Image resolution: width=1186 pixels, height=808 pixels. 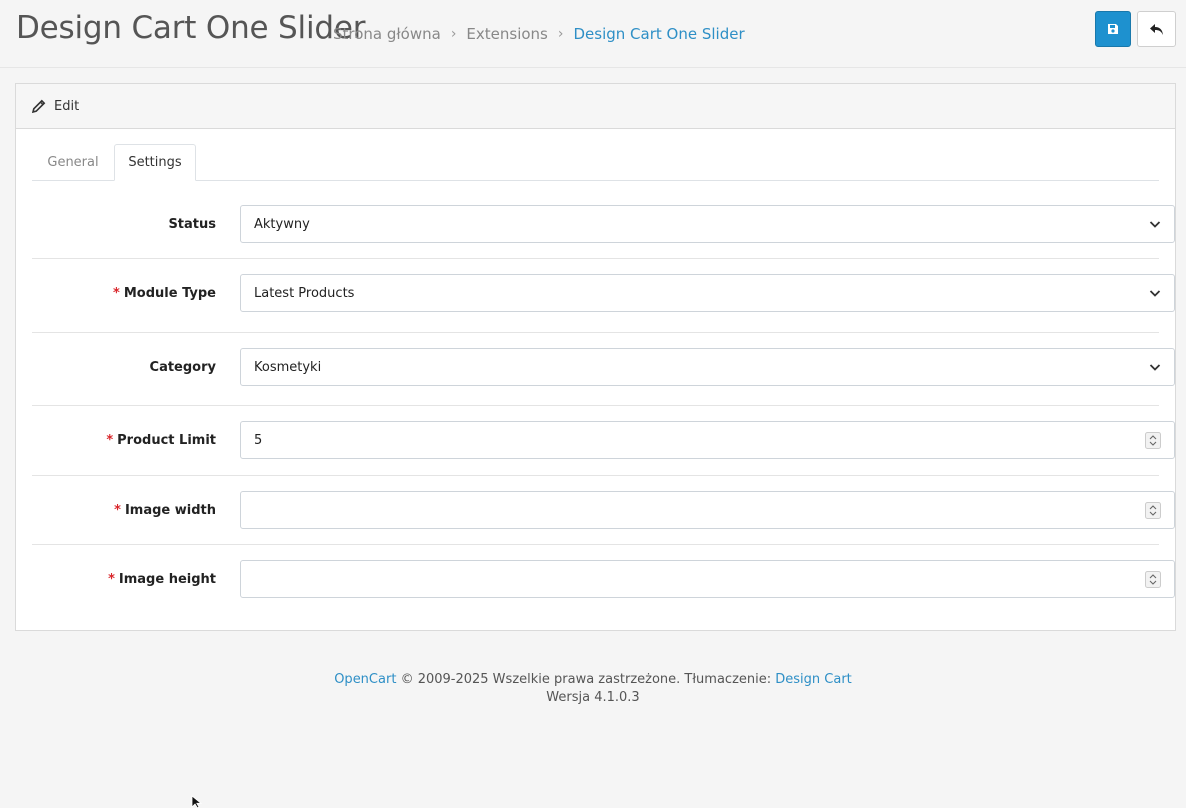 I want to click on category-select: Kosmetyki, so click(x=707, y=367).